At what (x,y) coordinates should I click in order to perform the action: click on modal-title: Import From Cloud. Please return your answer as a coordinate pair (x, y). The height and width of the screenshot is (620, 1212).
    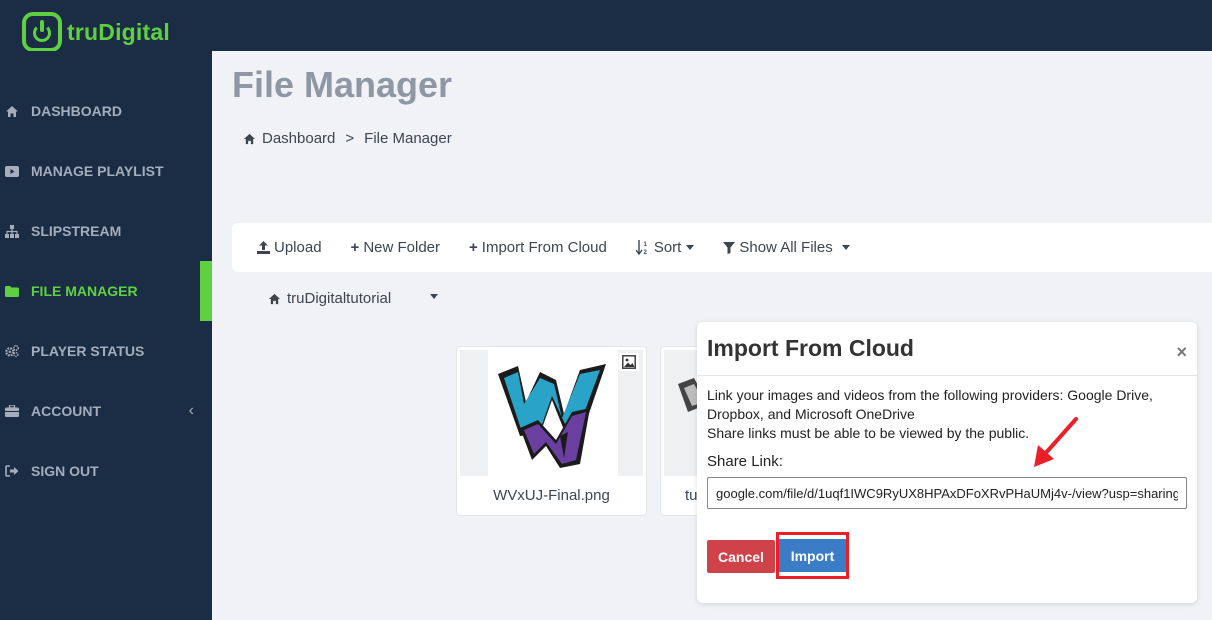
    Looking at the image, I should click on (810, 348).